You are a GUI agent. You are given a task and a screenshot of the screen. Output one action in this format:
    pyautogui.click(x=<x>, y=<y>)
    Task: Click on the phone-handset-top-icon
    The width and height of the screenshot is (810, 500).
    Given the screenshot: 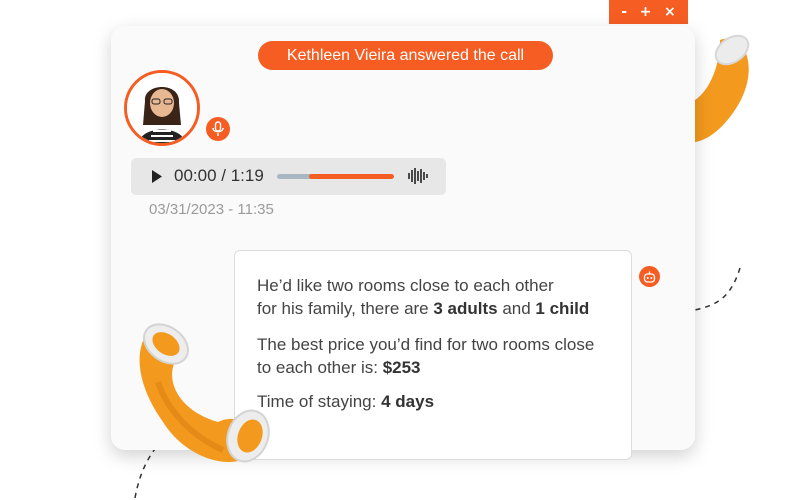 What is the action you would take?
    pyautogui.click(x=722, y=88)
    